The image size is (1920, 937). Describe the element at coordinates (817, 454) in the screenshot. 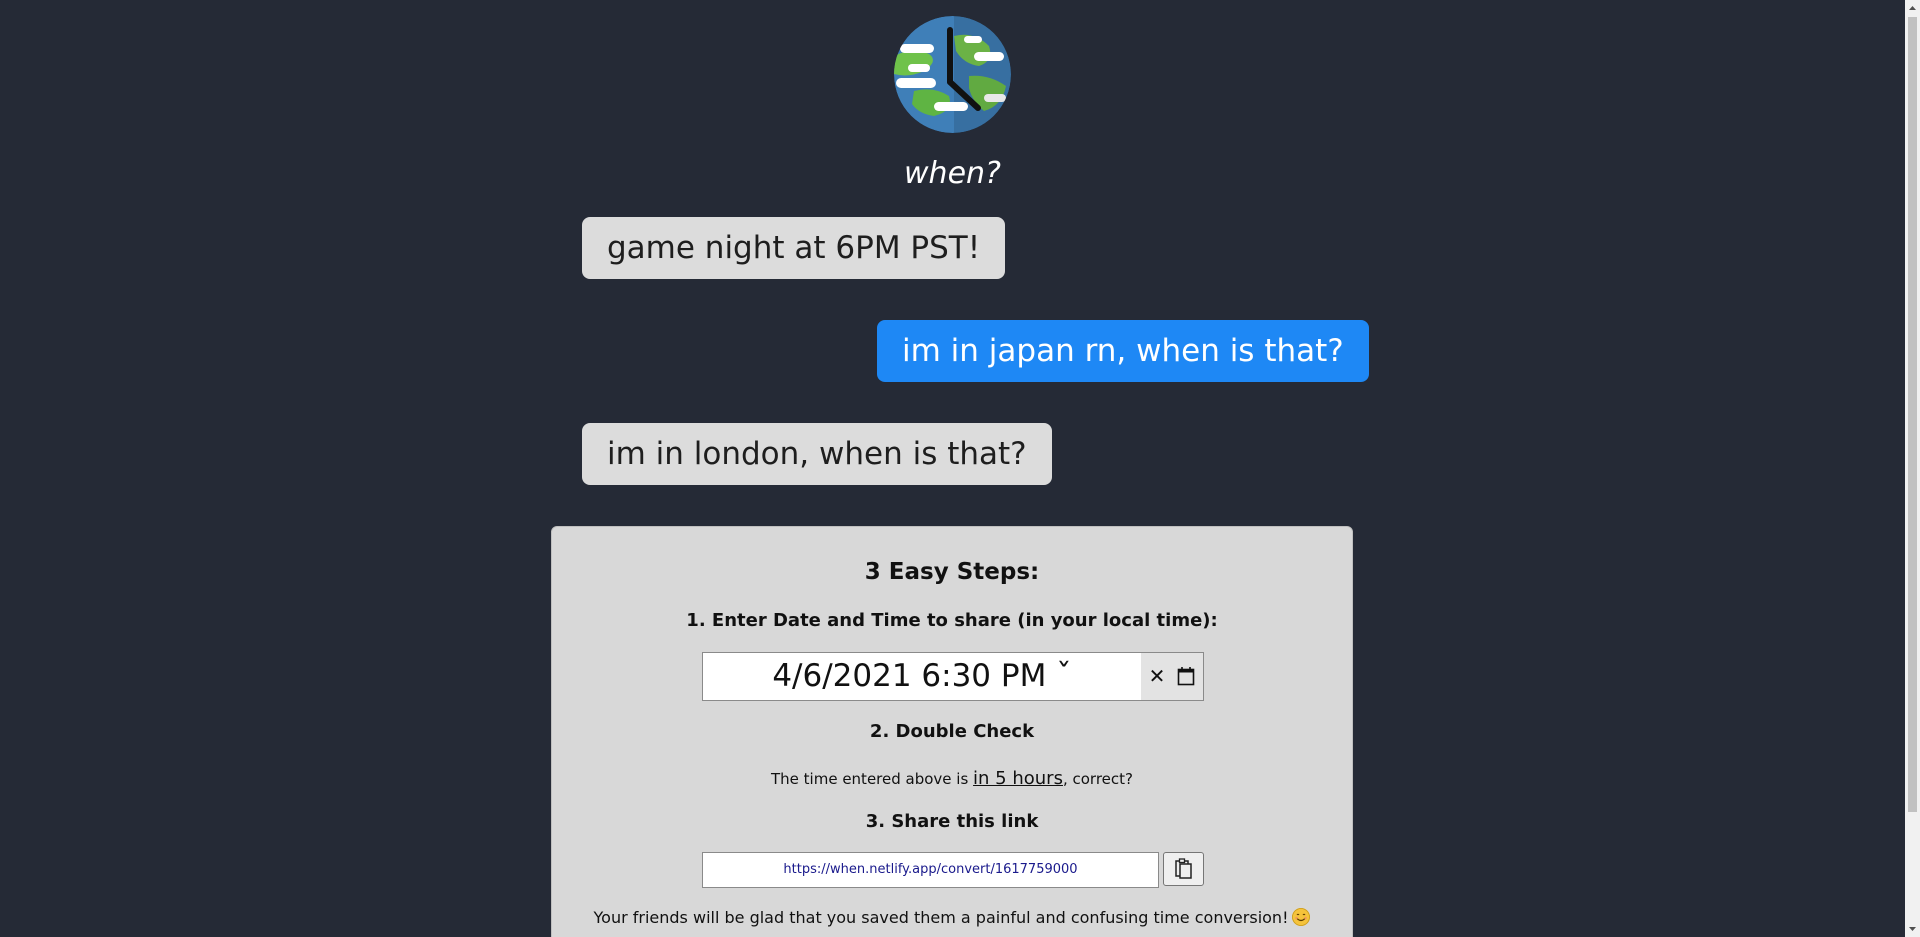

I see `chat-bubble-london: im in london, when is that?` at that location.